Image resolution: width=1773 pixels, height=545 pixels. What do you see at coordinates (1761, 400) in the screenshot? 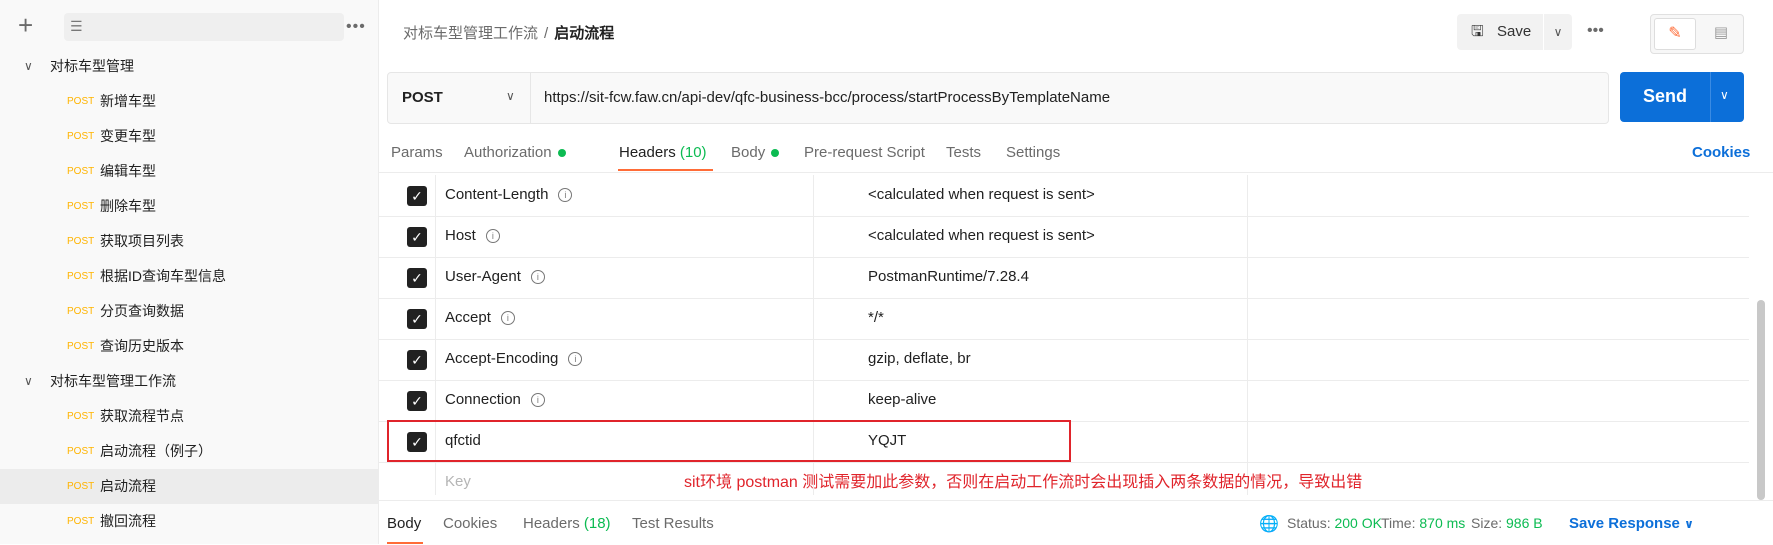
I see `scrollbar` at bounding box center [1761, 400].